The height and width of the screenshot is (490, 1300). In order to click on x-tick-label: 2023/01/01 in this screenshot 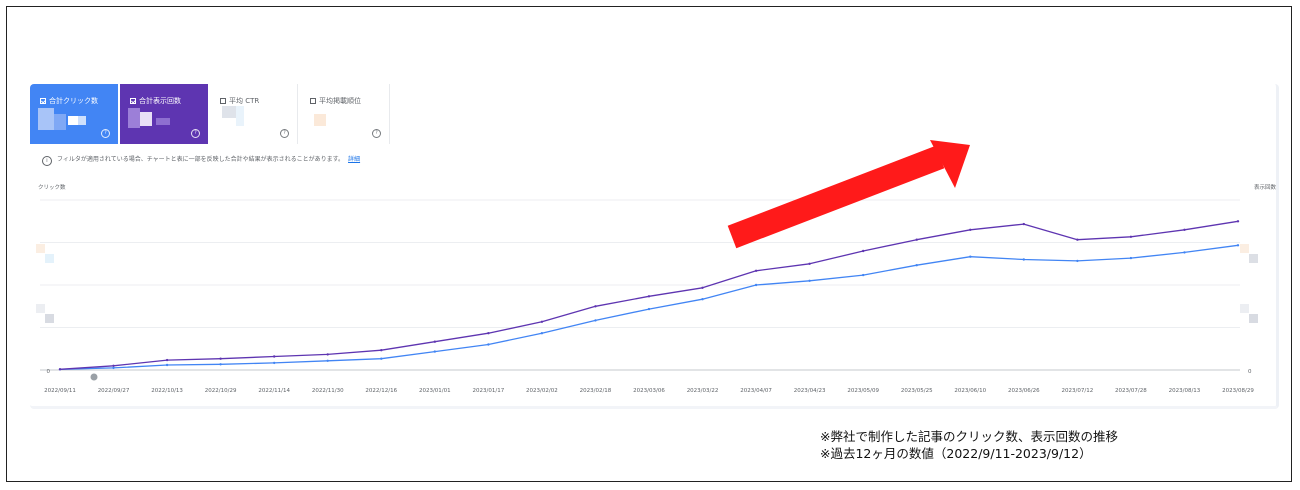, I will do `click(435, 391)`.